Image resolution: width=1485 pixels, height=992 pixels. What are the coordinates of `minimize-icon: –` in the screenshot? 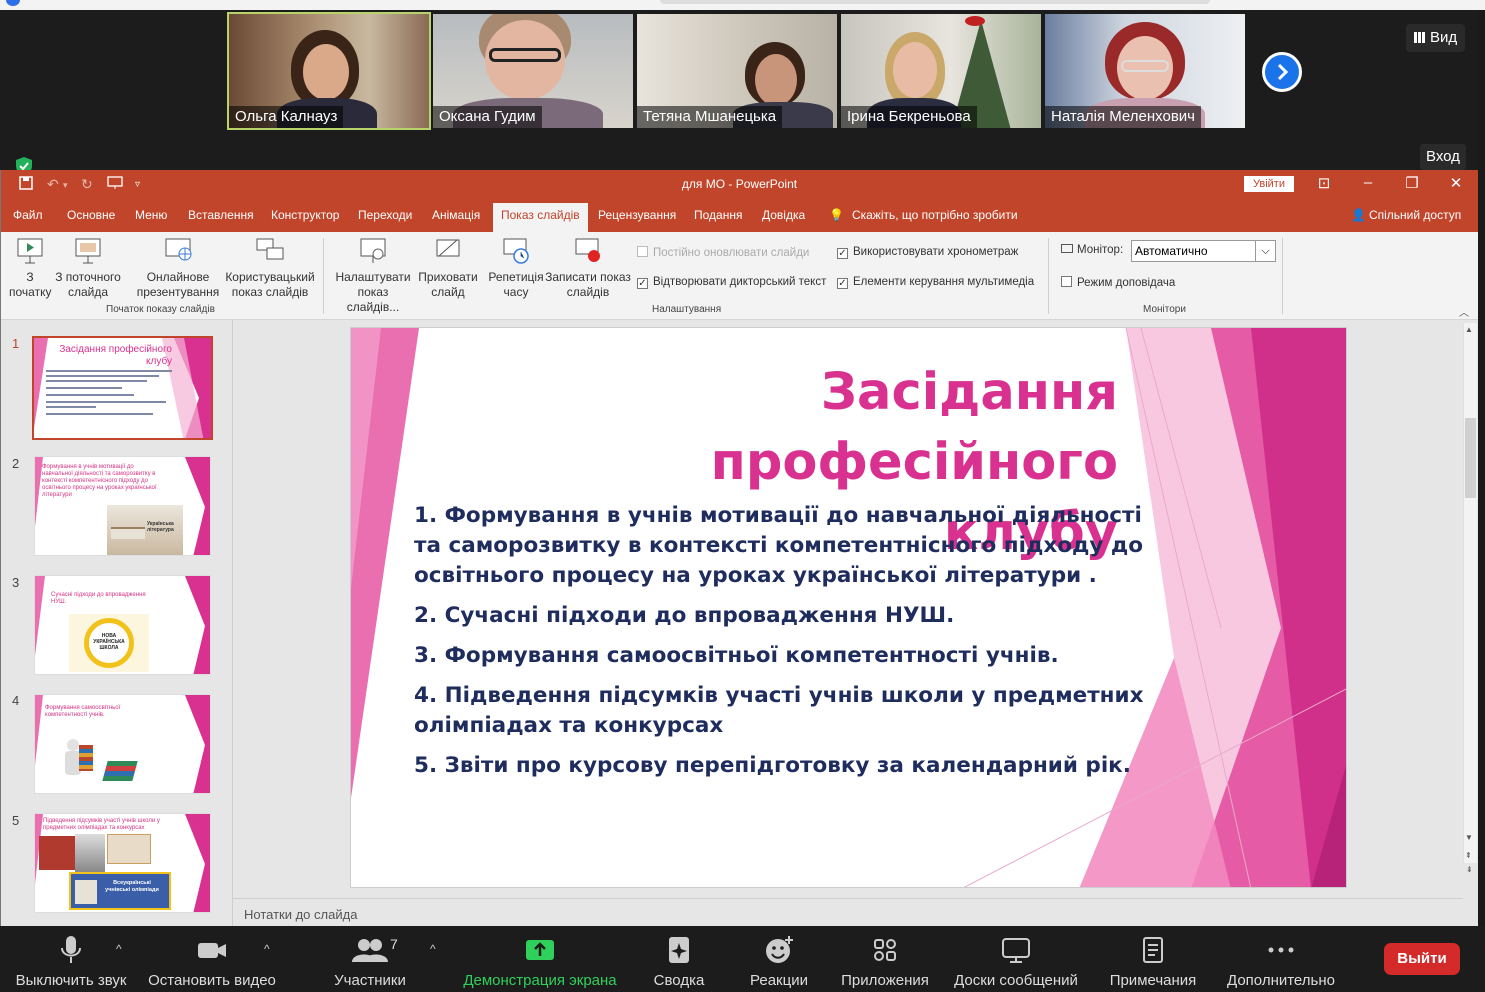 It's located at (1368, 182).